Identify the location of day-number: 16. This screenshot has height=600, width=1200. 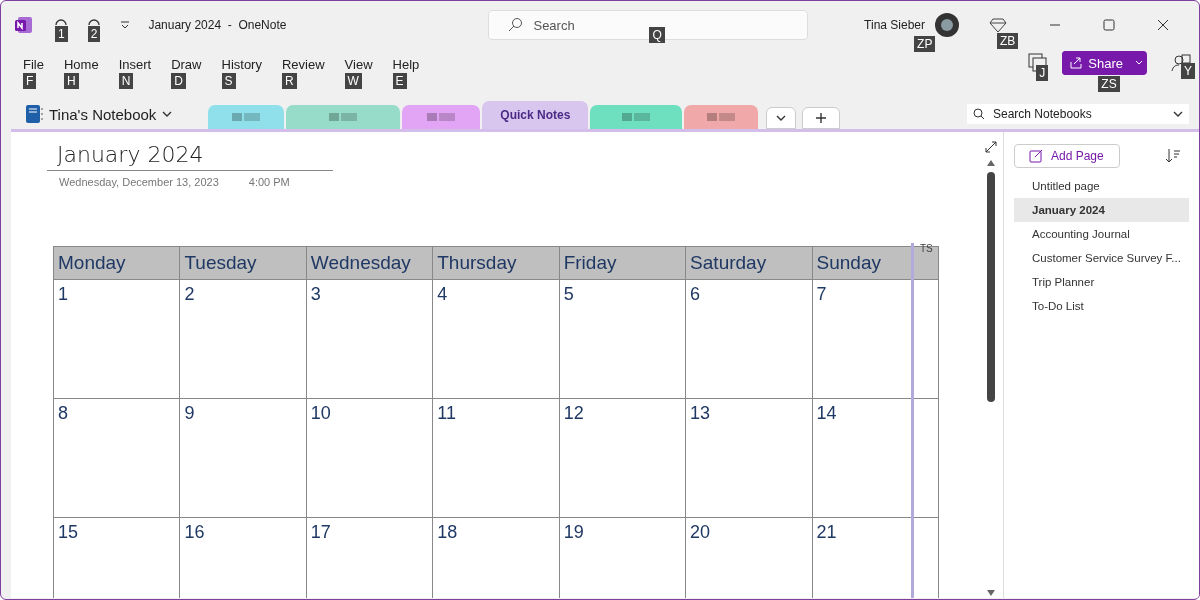
(194, 532).